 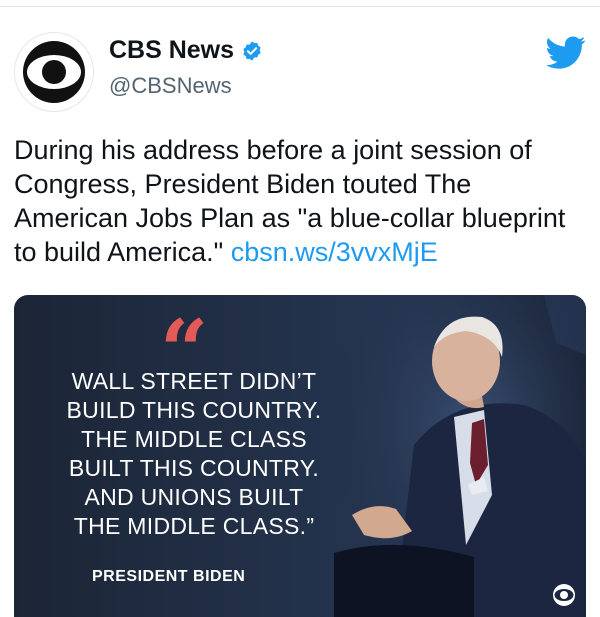 I want to click on quote-line: BUILD THIS COUNTRY., so click(x=194, y=410).